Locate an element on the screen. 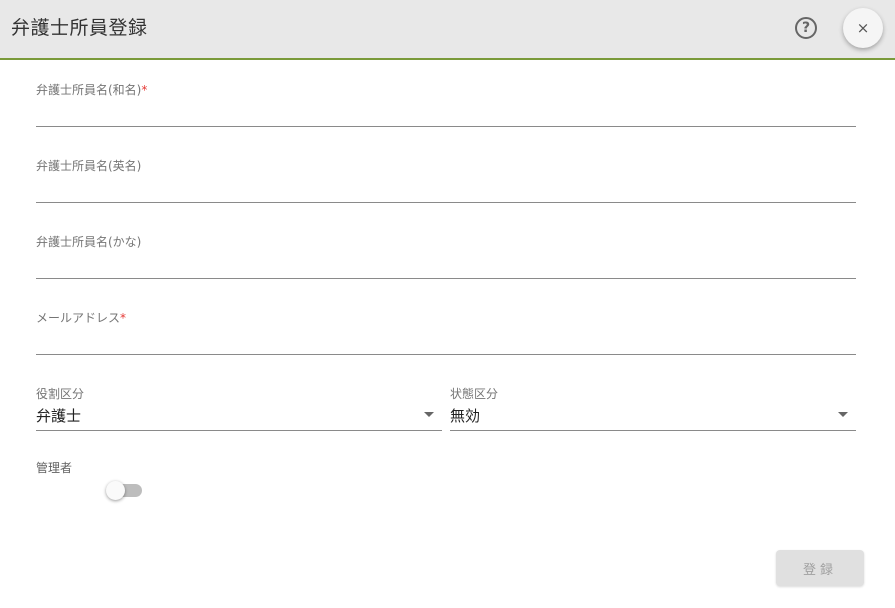  name-en-field: 弁護士所員名(英名) is located at coordinates (446, 180).